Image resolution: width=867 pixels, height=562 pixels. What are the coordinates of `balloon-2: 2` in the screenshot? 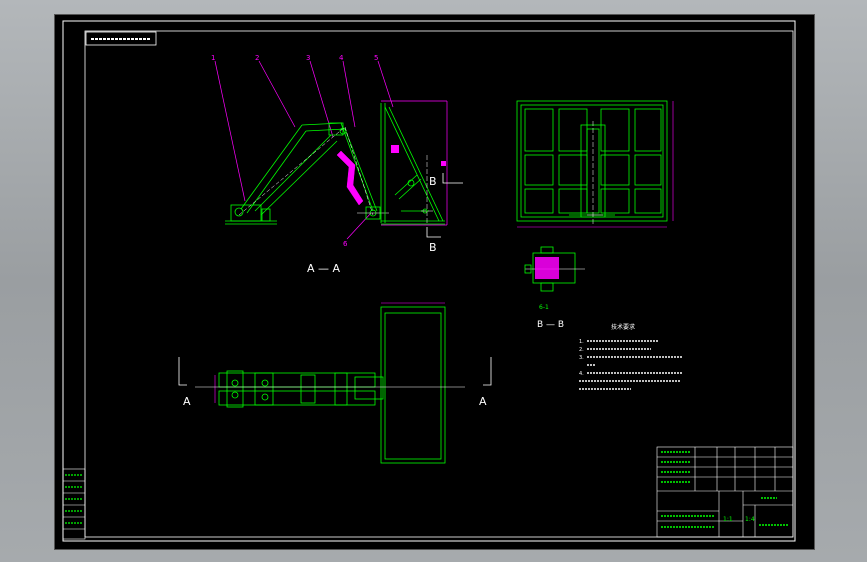 It's located at (257, 58).